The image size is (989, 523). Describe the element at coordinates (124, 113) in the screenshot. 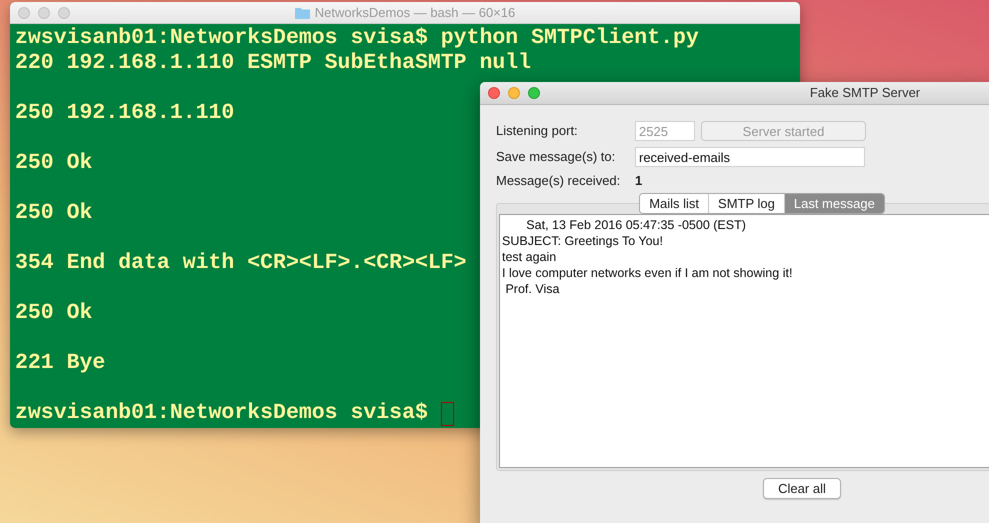

I see `terminal-line: 250 192.168.1.110` at that location.